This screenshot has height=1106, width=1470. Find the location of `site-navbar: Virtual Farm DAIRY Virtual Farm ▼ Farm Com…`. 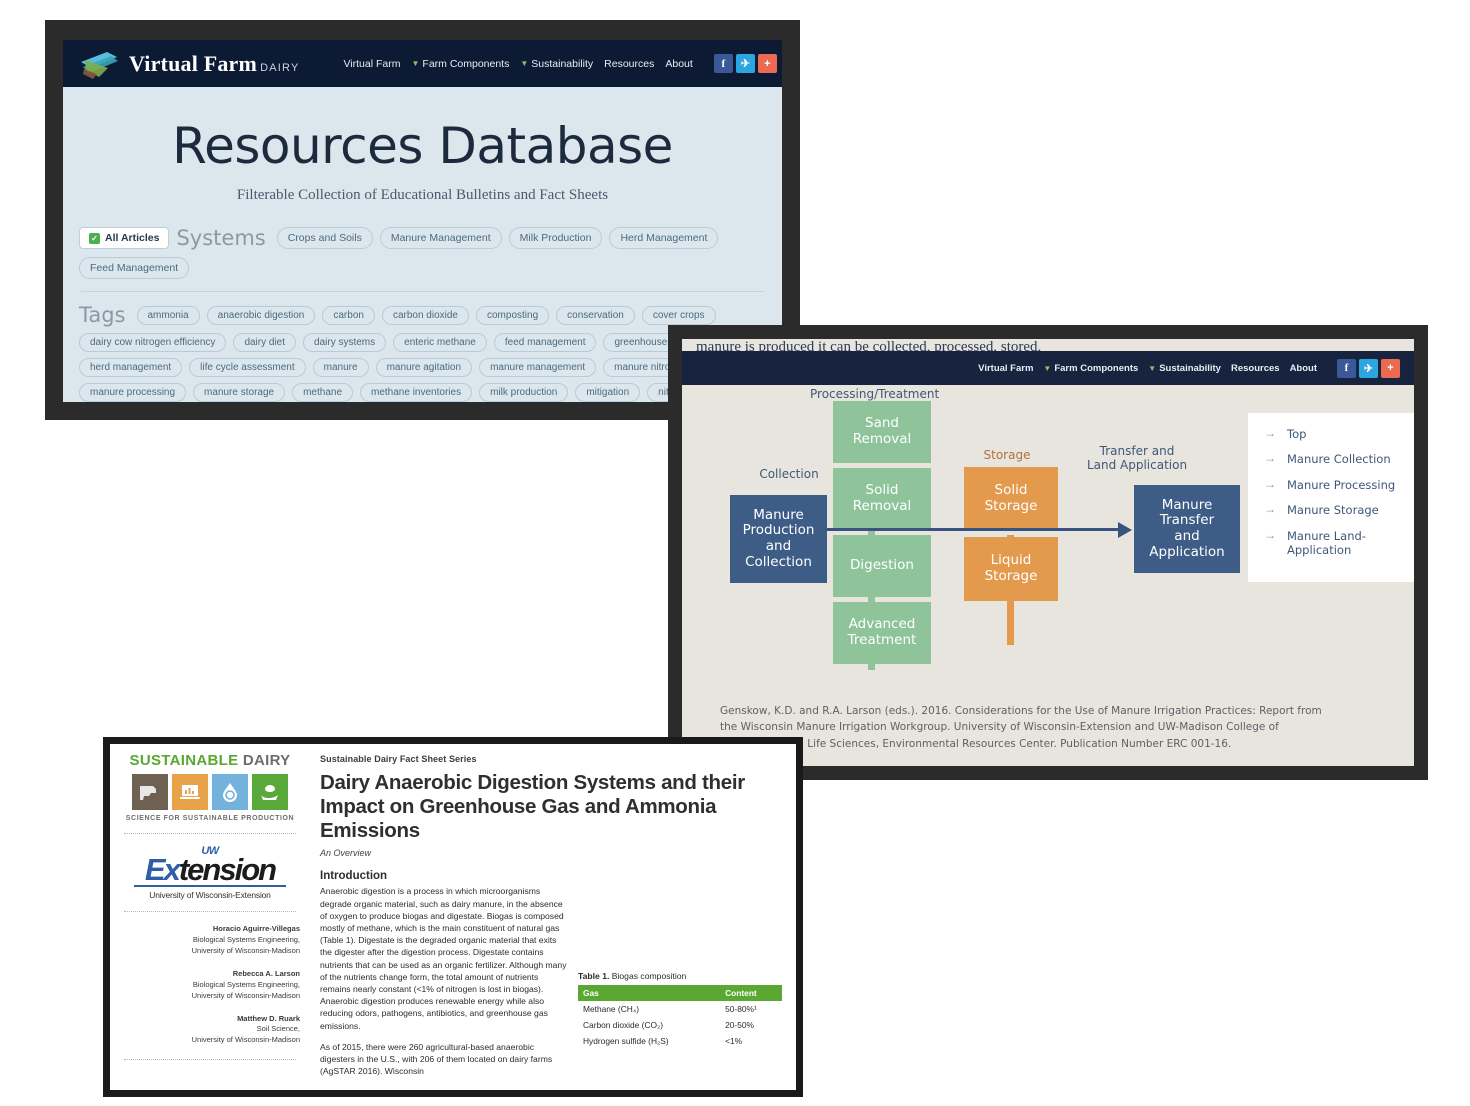

site-navbar: Virtual Farm DAIRY Virtual Farm ▼ Farm Com… is located at coordinates (422, 63).